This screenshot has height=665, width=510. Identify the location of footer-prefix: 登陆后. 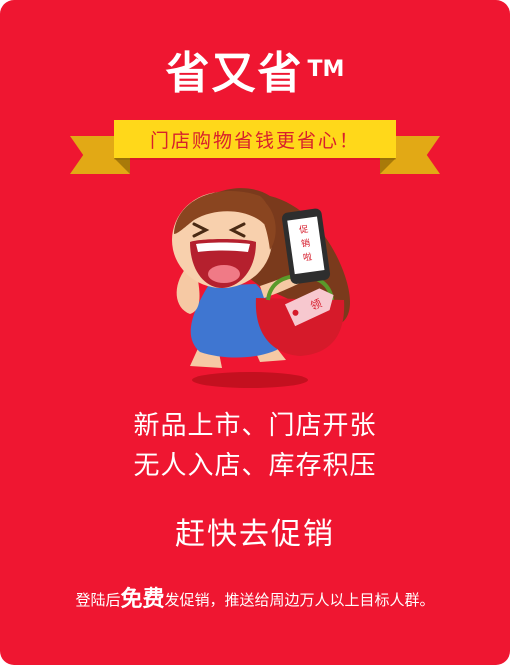
(98, 600).